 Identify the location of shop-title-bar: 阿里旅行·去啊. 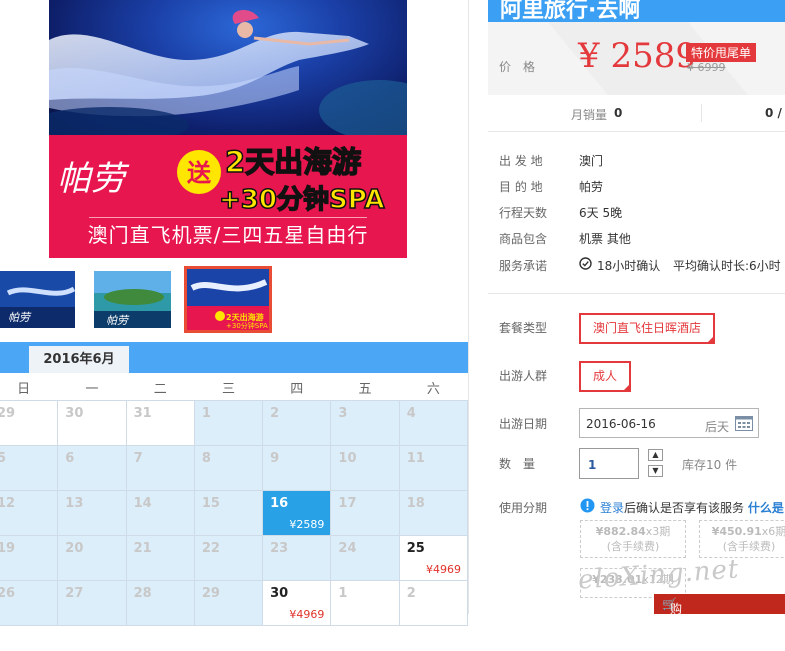
(636, 11).